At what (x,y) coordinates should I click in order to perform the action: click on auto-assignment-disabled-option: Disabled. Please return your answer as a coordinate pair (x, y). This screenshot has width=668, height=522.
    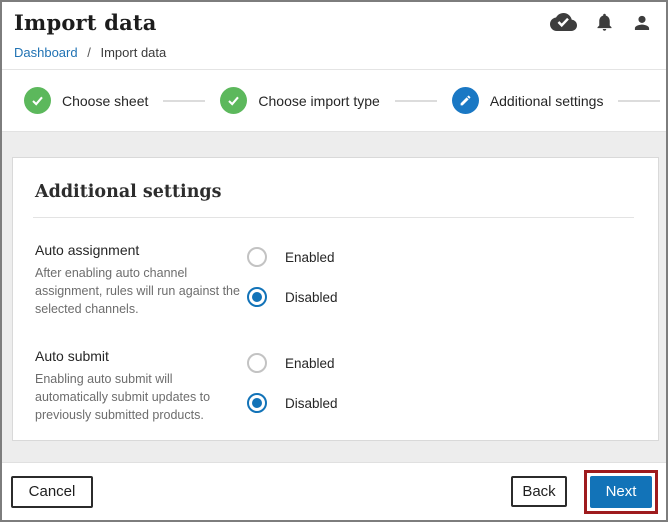
    Looking at the image, I should click on (292, 297).